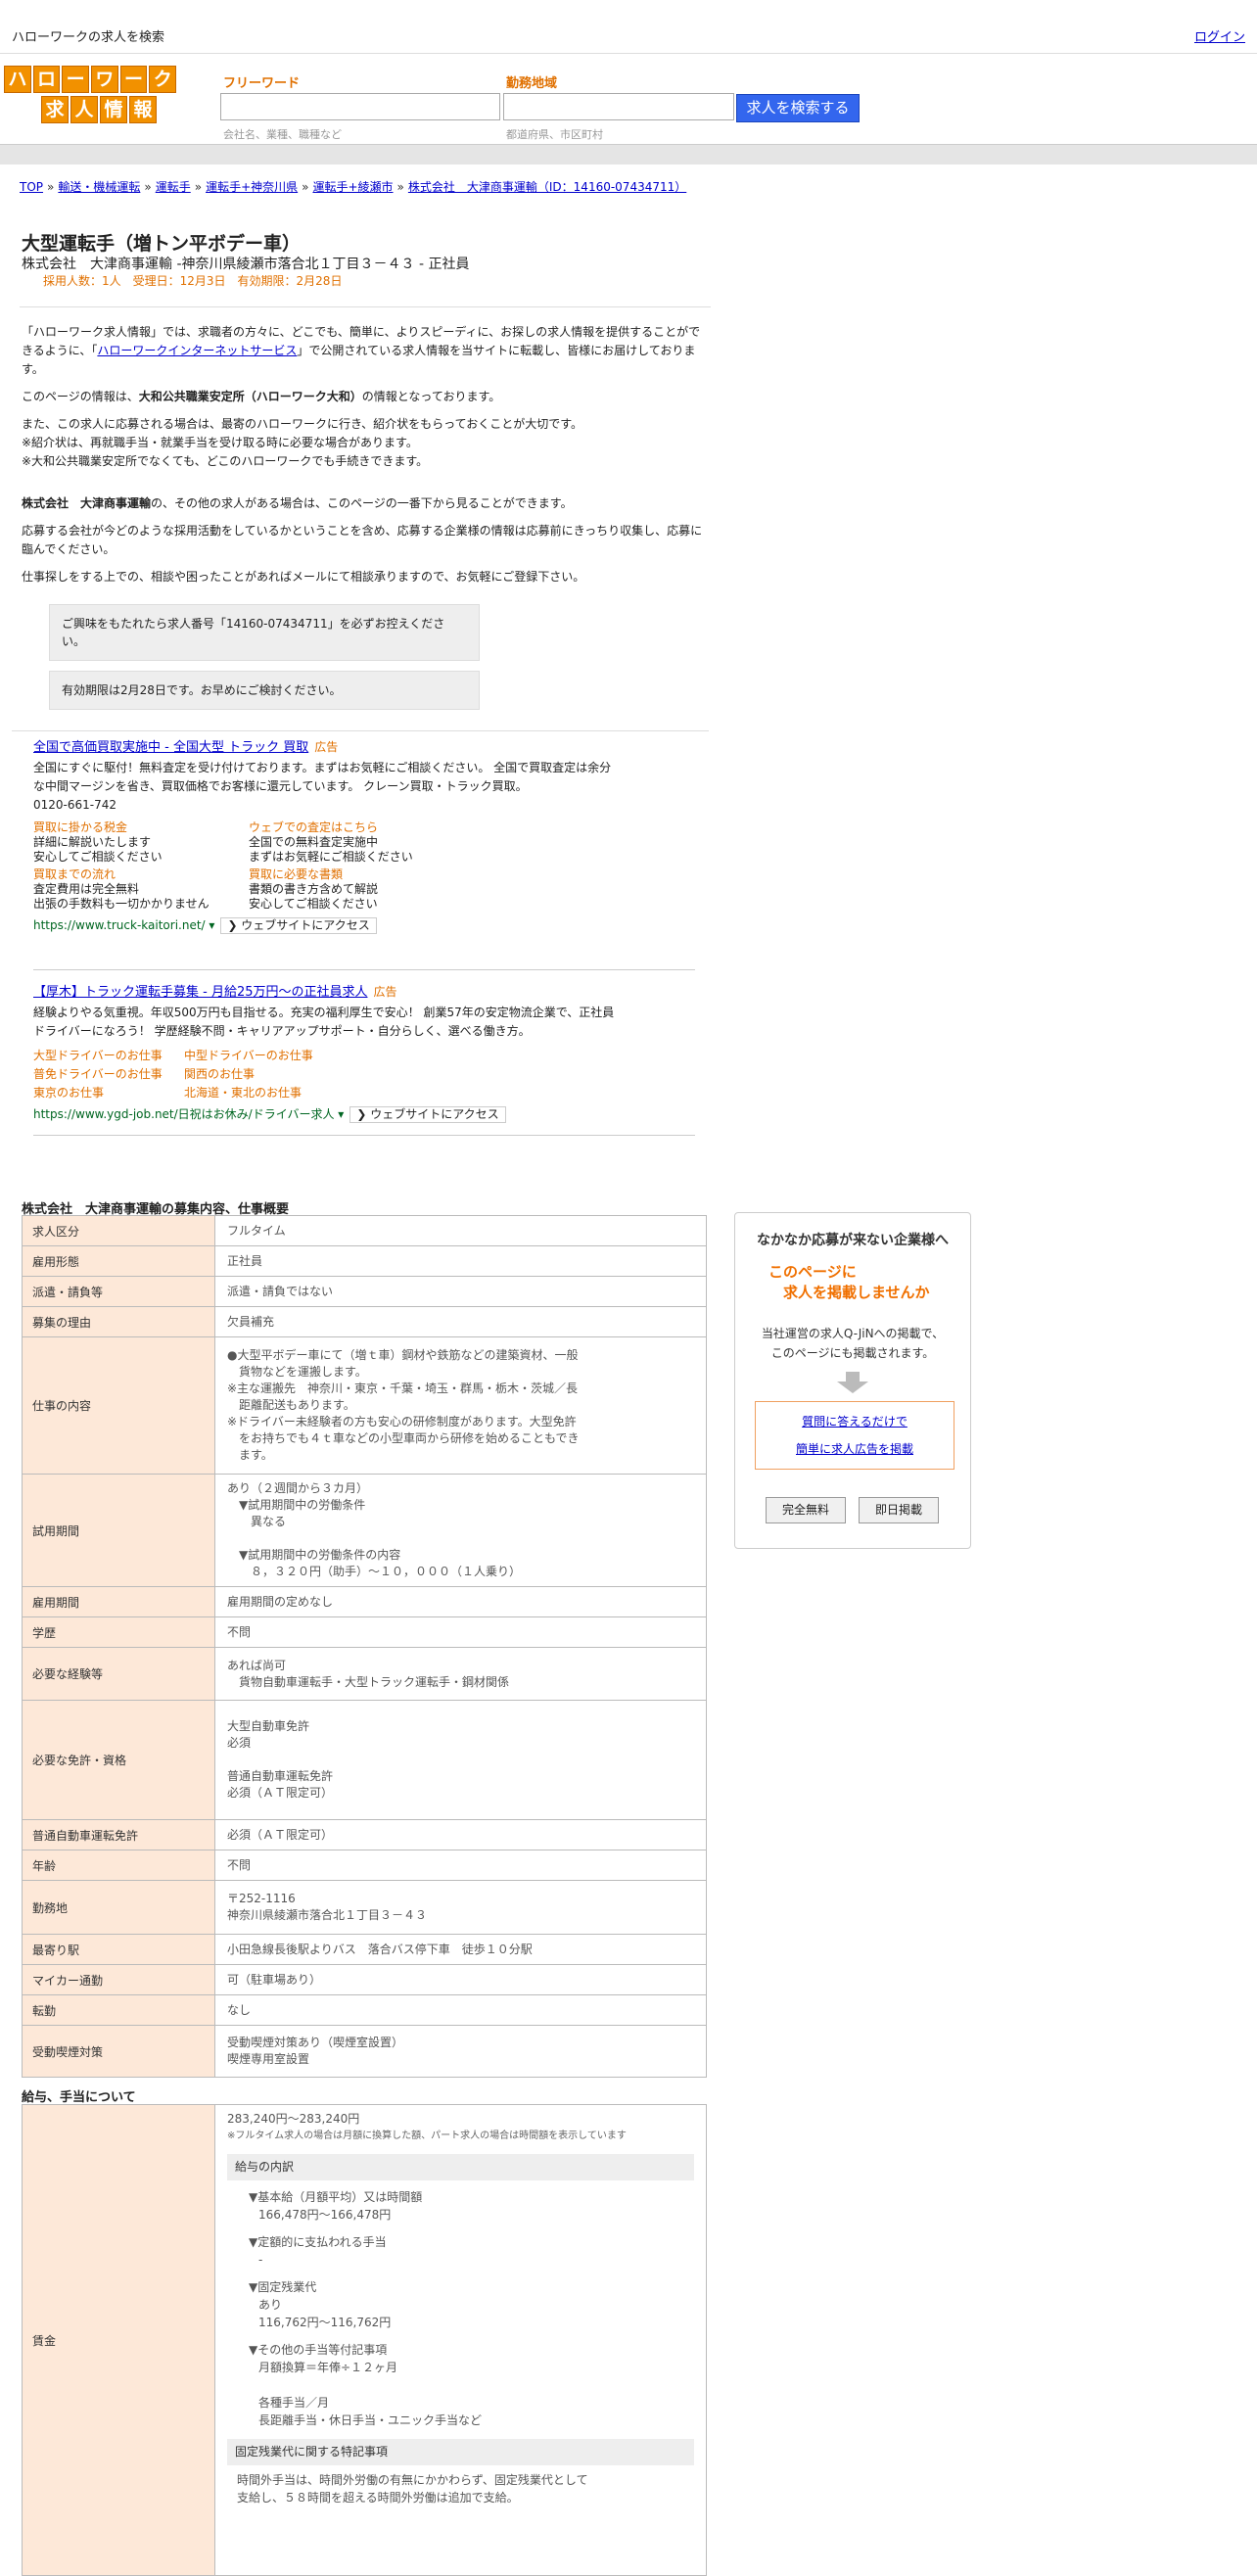  I want to click on ad-sitelink: 買取に掛かる税金 詳細に解説いたします 安心してご相談ください, so click(141, 842).